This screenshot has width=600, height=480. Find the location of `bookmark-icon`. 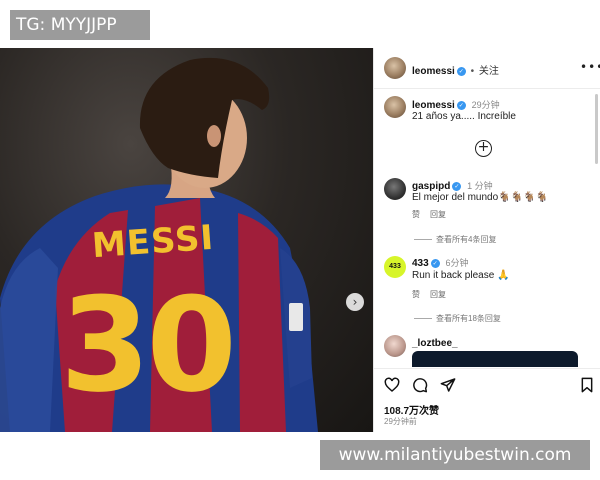

bookmark-icon is located at coordinates (587, 385).